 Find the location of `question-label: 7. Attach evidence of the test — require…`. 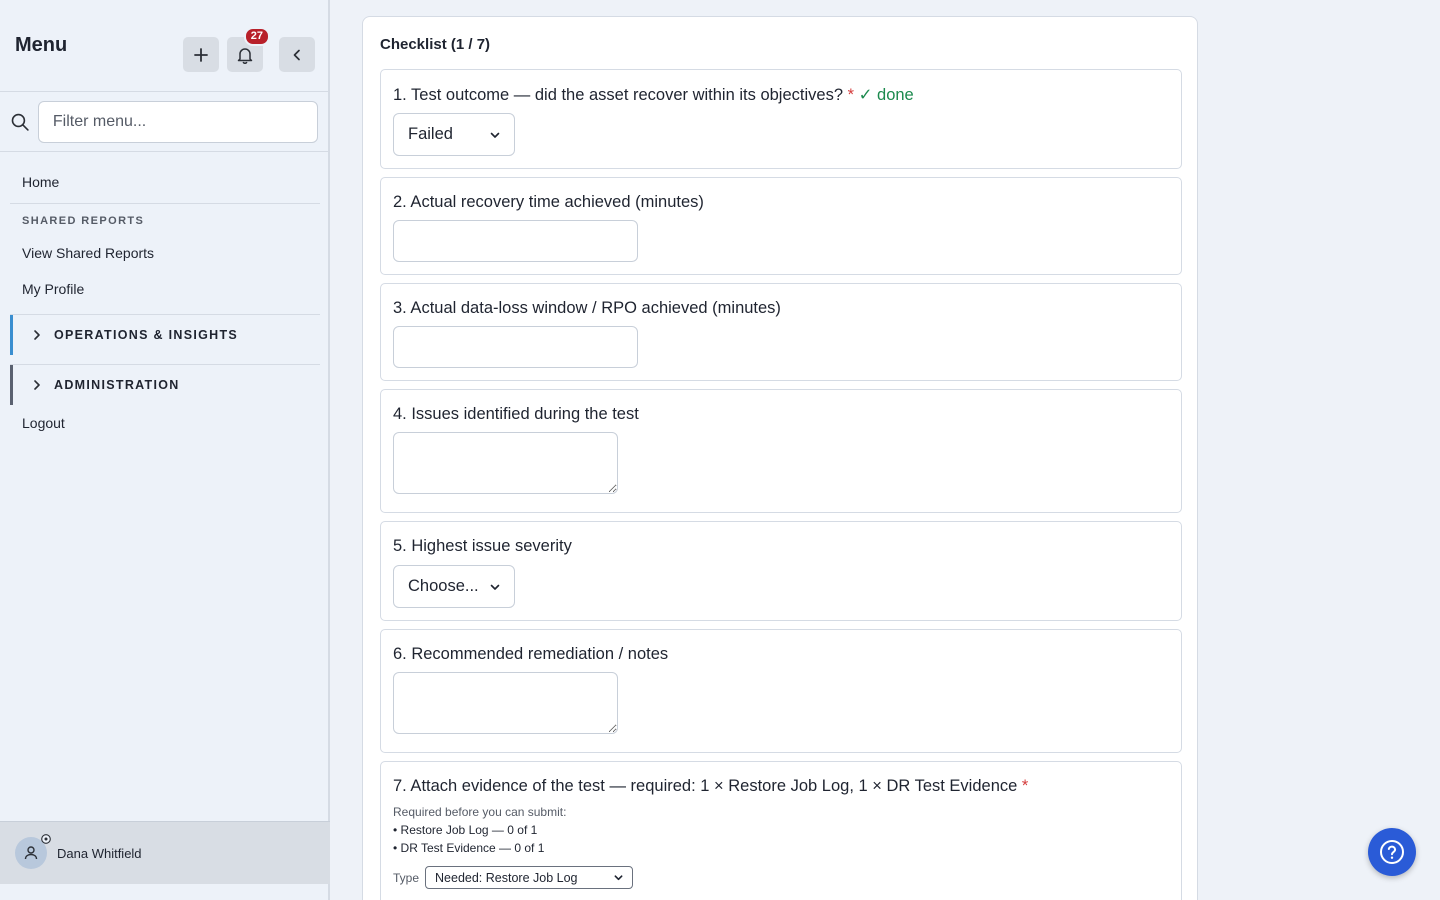

question-label: 7. Attach evidence of the test — require… is located at coordinates (710, 786).